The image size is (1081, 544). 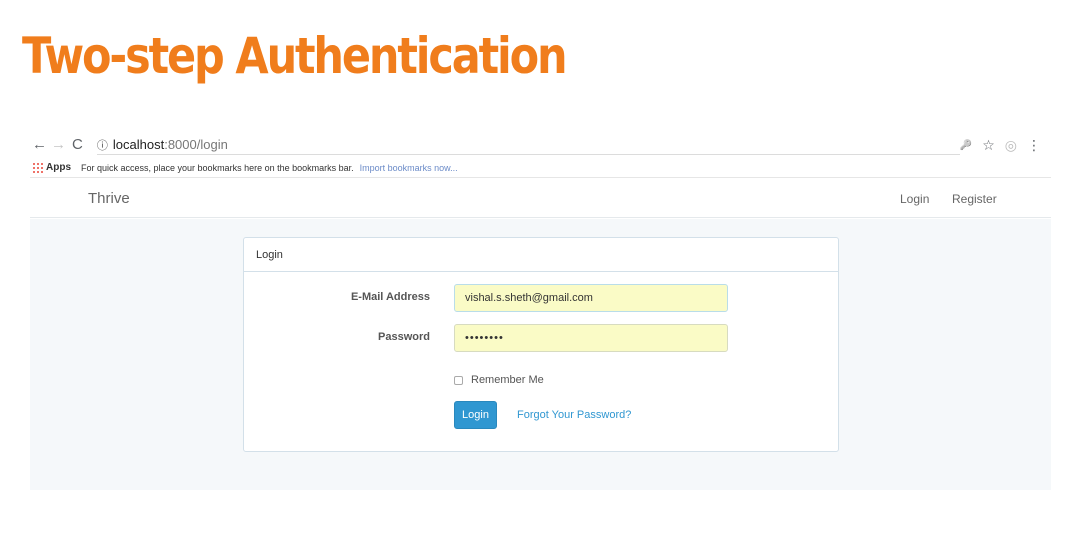 What do you see at coordinates (138, 144) in the screenshot?
I see `url-host: localhost` at bounding box center [138, 144].